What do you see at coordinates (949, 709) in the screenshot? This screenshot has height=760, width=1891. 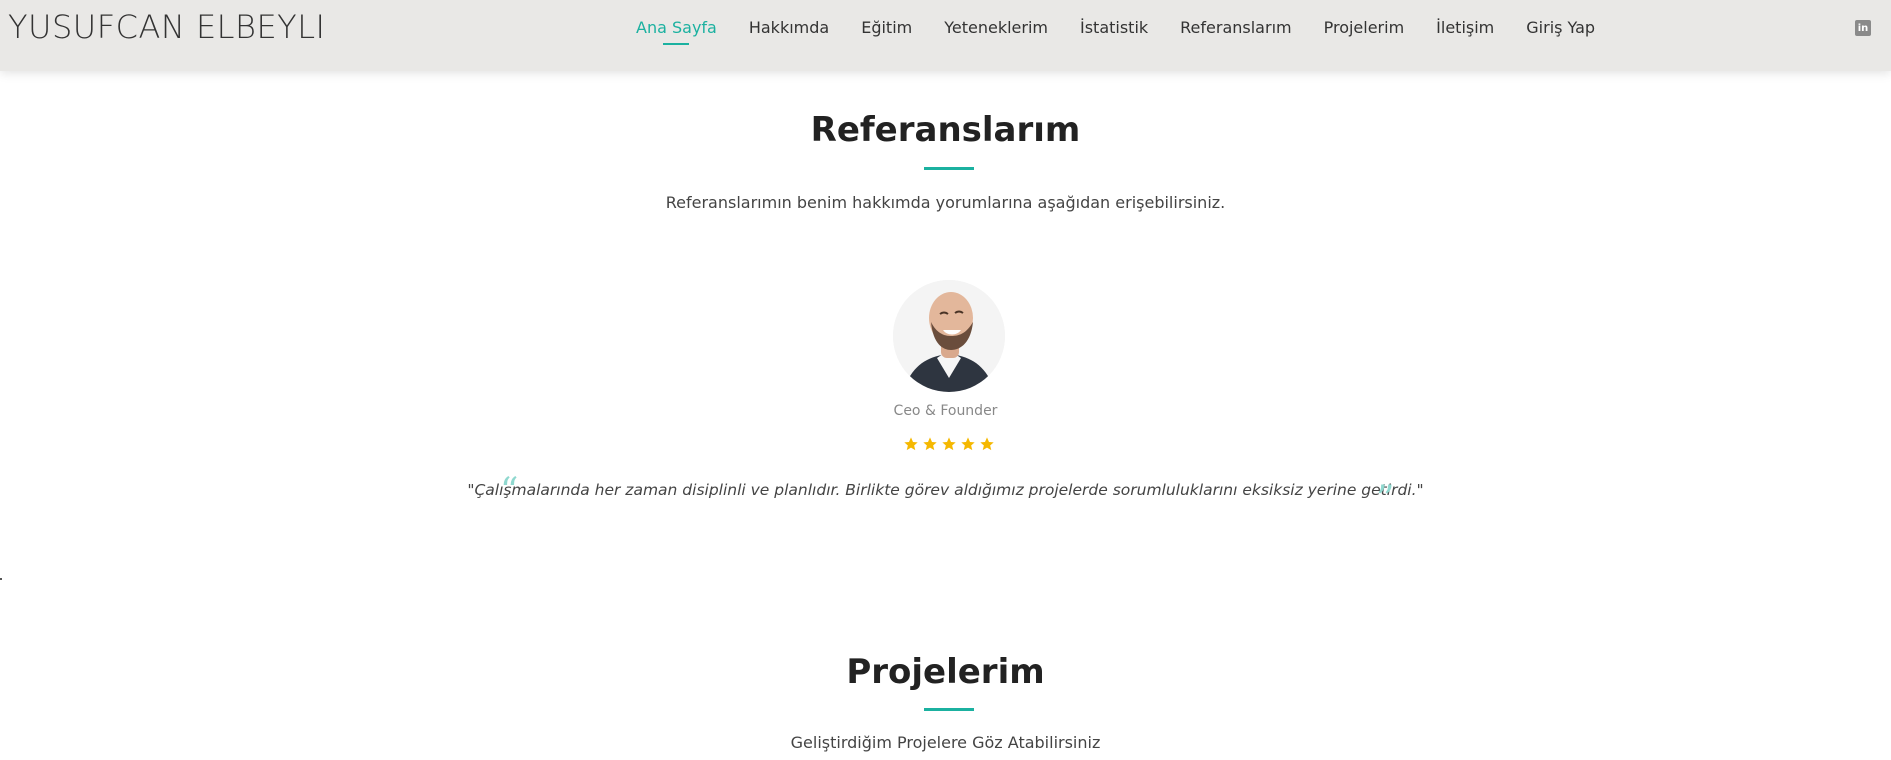 I see `projects-title-underline` at bounding box center [949, 709].